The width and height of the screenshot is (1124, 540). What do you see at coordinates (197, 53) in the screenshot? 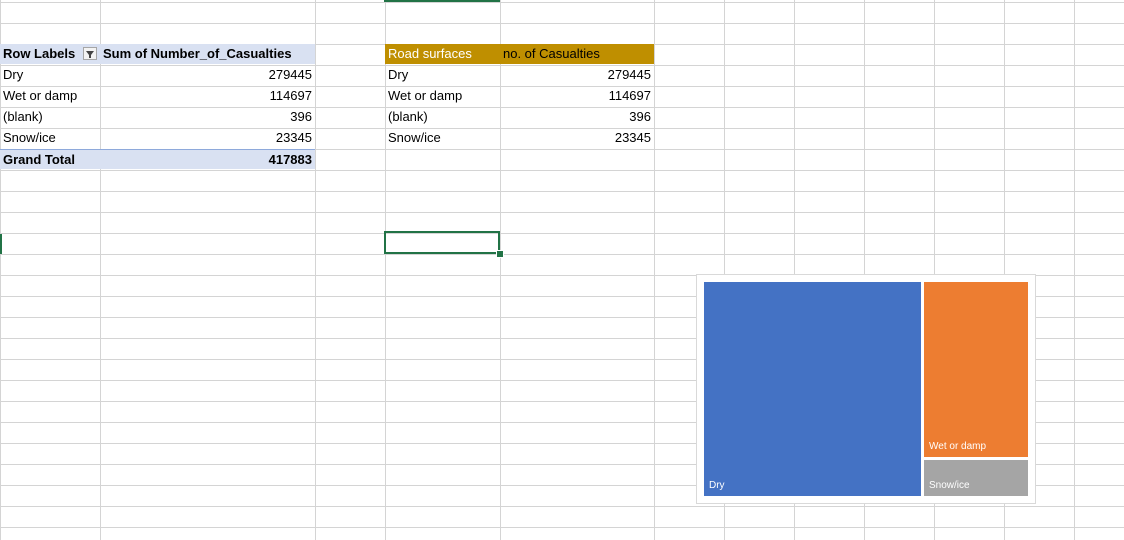
I see `pivot-header-sum-text: Sum of Number_of_Casualties` at bounding box center [197, 53].